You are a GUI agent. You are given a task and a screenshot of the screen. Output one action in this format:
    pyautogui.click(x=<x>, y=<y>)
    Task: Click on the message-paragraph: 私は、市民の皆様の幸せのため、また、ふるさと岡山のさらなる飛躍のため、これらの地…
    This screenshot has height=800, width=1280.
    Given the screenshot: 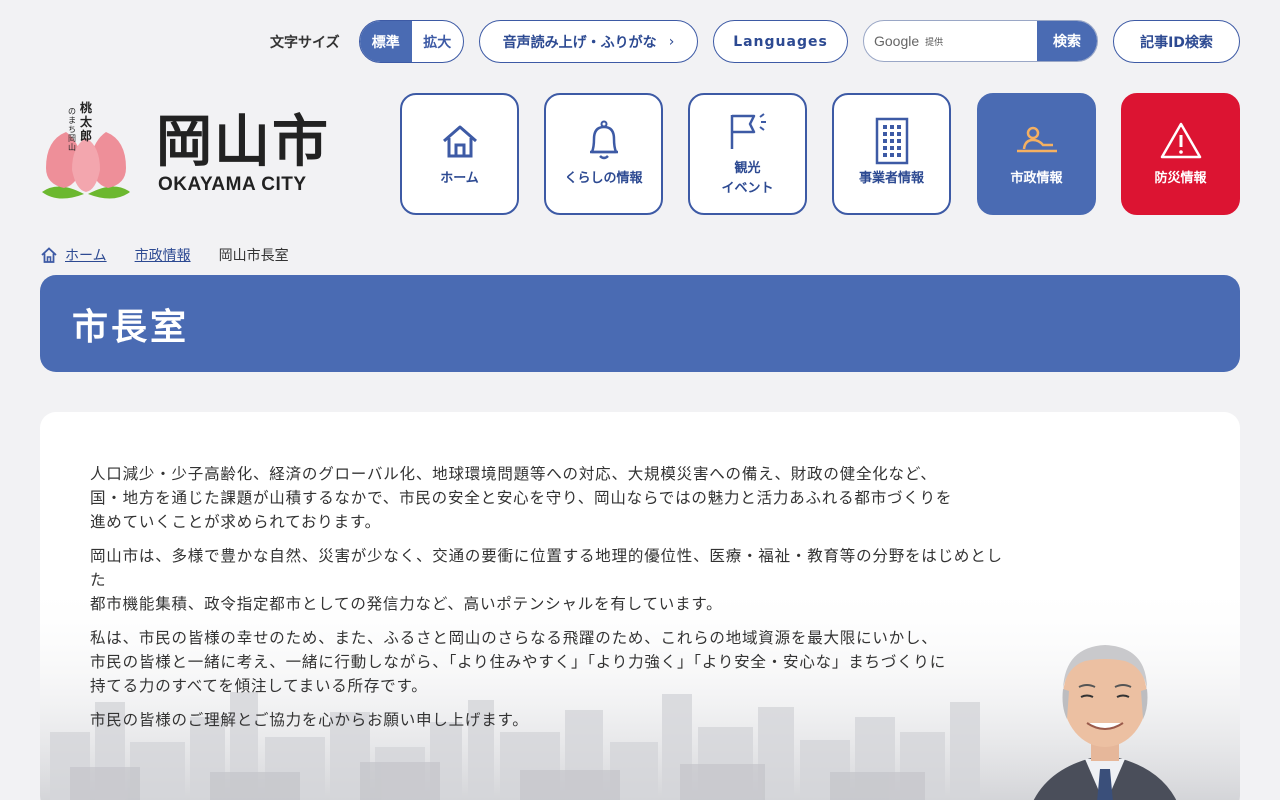 What is the action you would take?
    pyautogui.click(x=590, y=662)
    